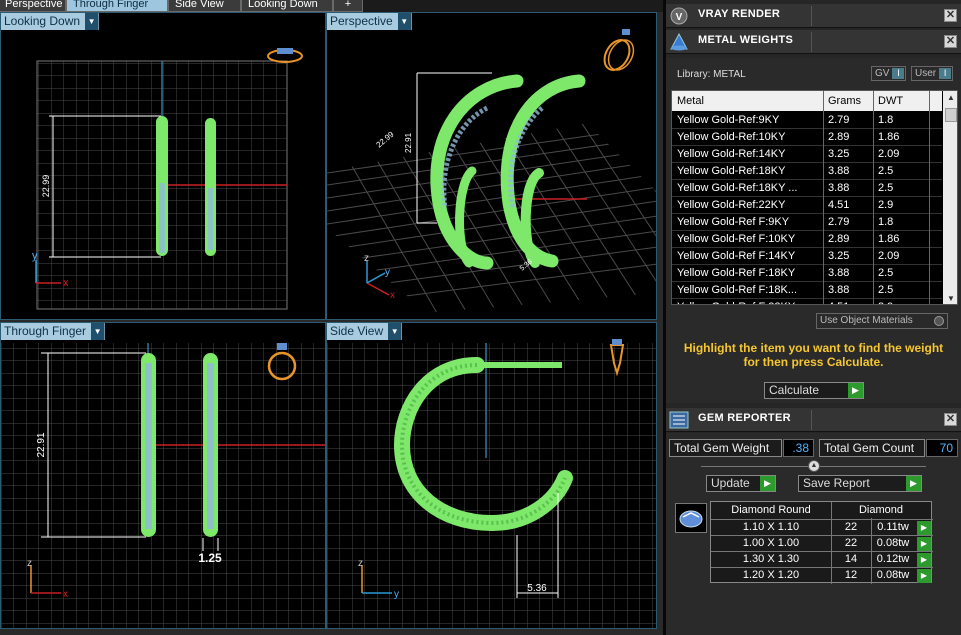 The height and width of the screenshot is (635, 961). I want to click on metal-table-row: Yellow Gold-Ref F:14KY 3.25 2.09, so click(807, 256).